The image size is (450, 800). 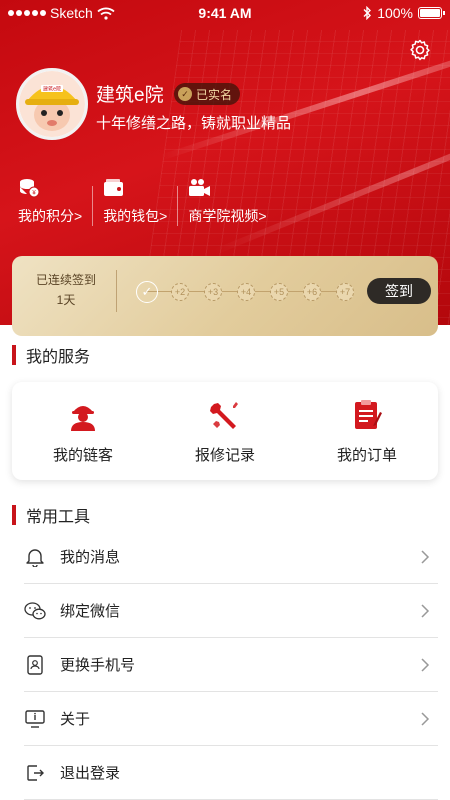 What do you see at coordinates (231, 611) in the screenshot?
I see `list-item-bind-wechat: 绑定微信` at bounding box center [231, 611].